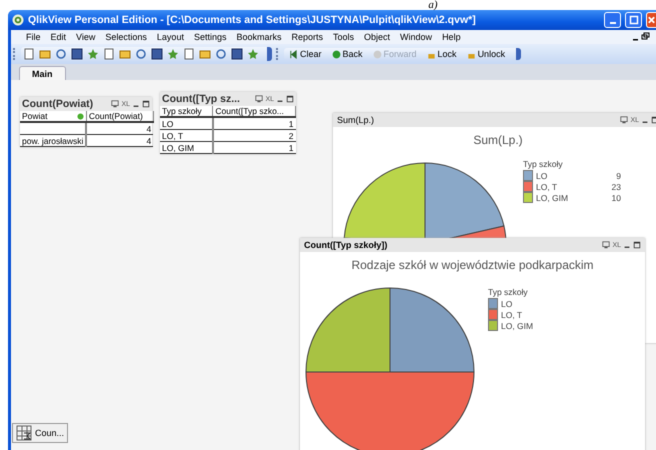 The height and width of the screenshot is (450, 656). Describe the element at coordinates (486, 54) in the screenshot. I see `toolbar-button: Unlock` at that location.